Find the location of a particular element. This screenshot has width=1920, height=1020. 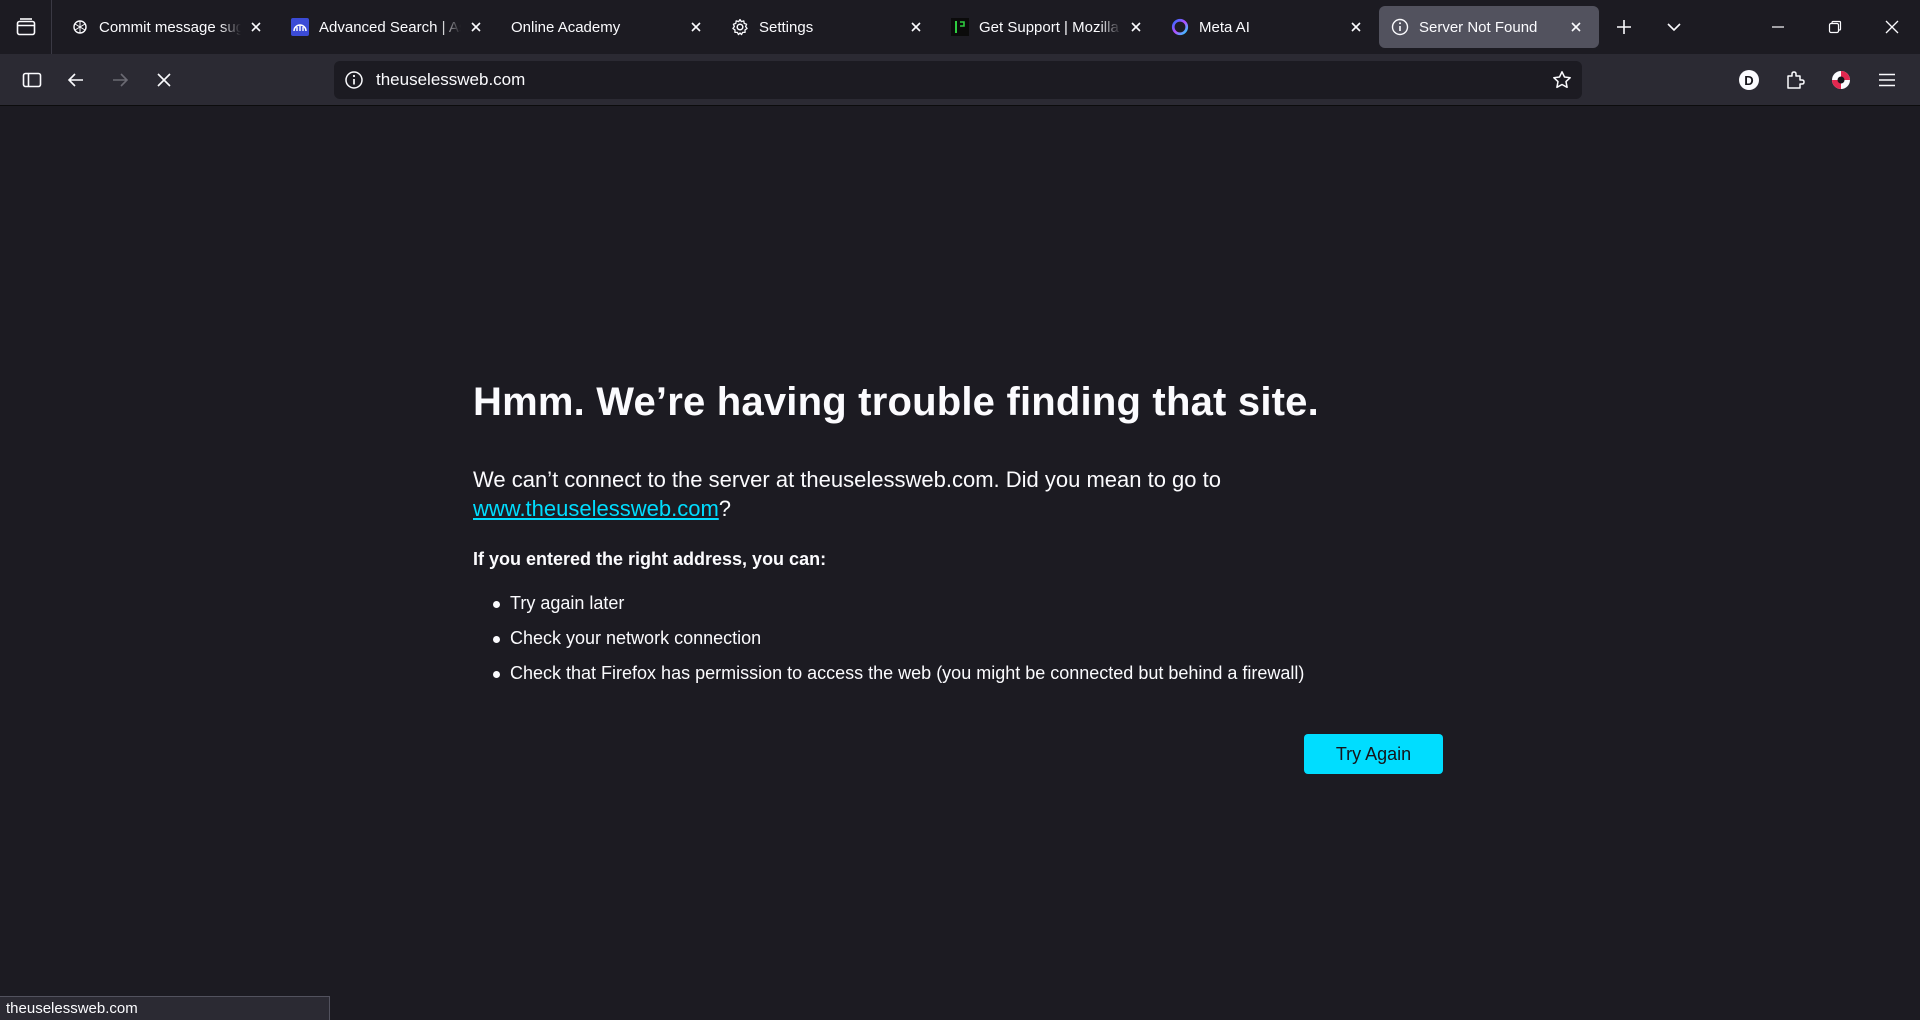

tab-commit-message: Commit message suggestion is located at coordinates (169, 27).